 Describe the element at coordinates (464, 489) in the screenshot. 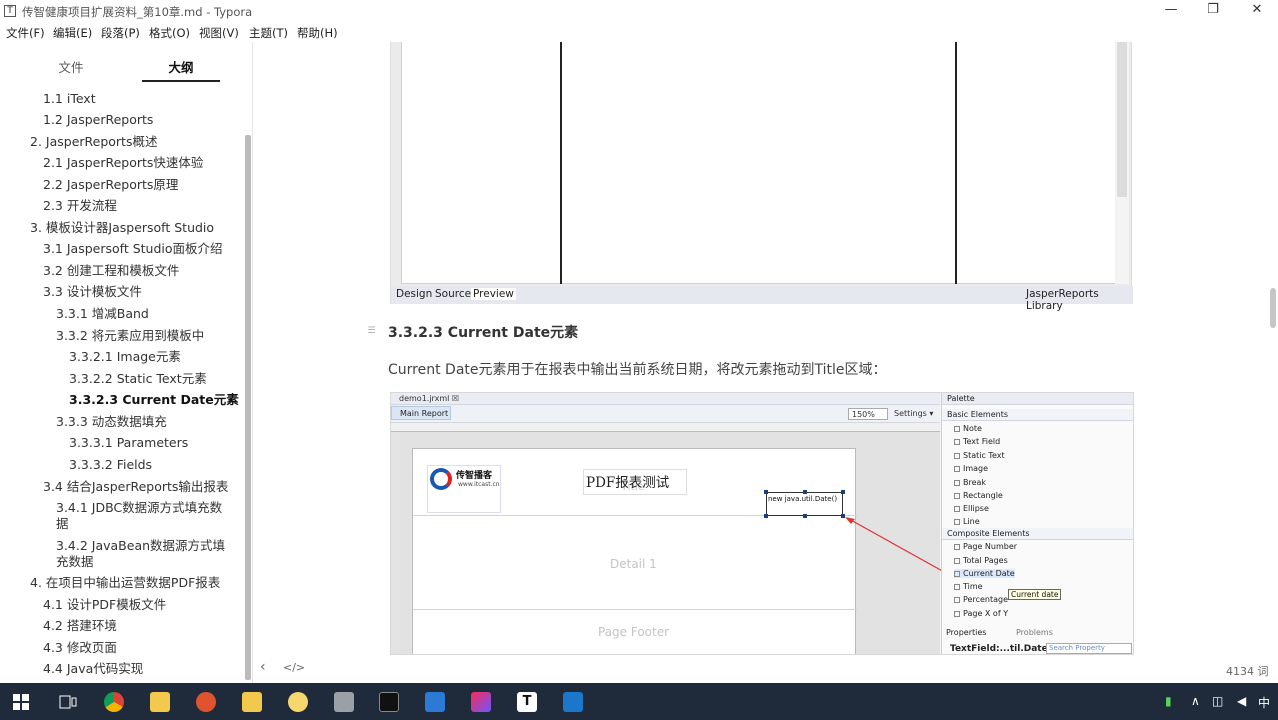

I see `logo-image: 传智播客 www.itcast.cn` at that location.